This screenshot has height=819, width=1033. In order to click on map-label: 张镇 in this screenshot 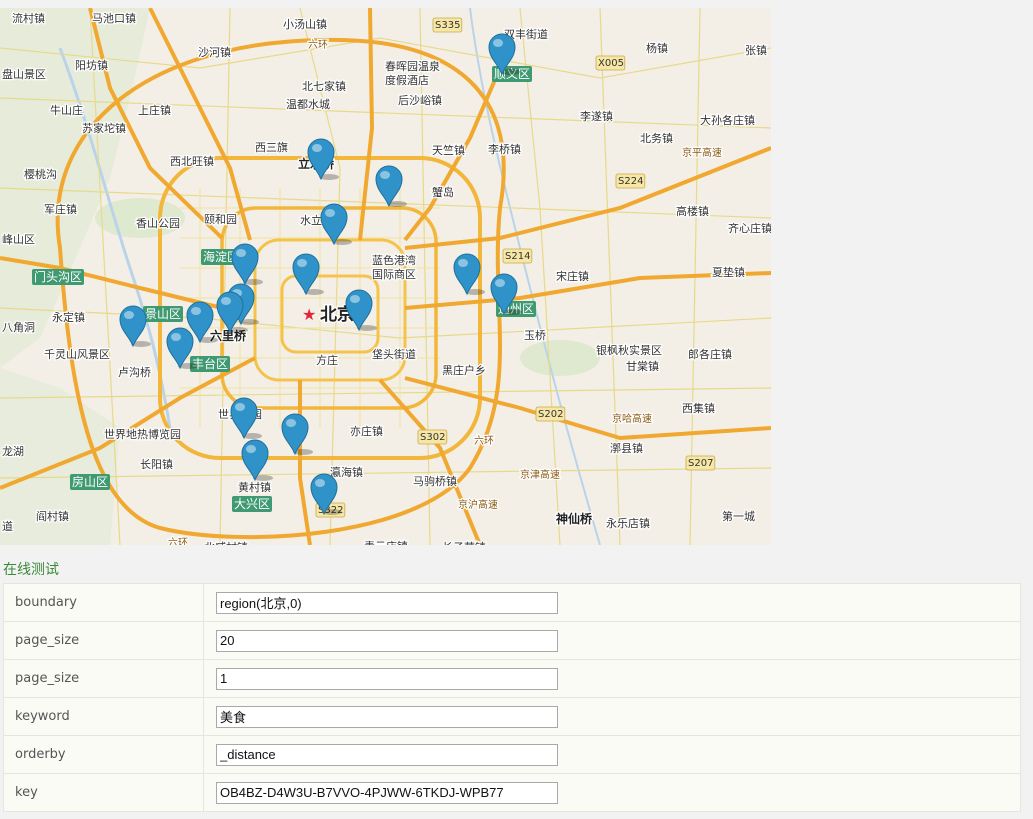, I will do `click(756, 50)`.